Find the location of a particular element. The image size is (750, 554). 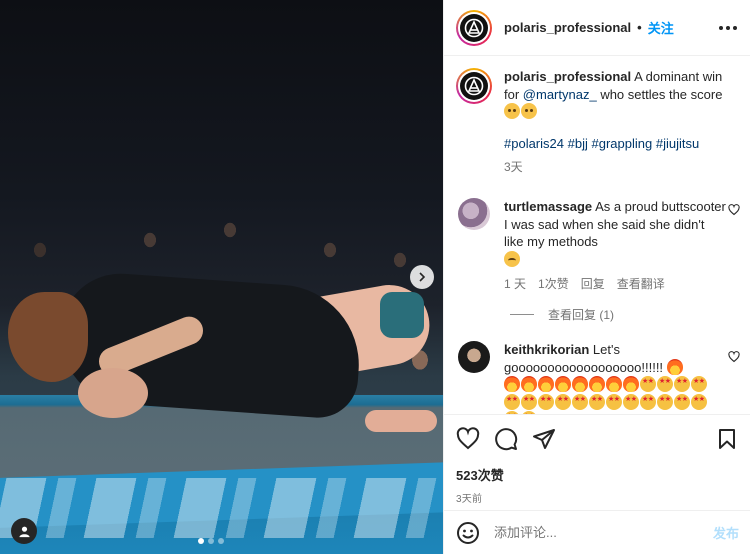

hashtag: #bjj is located at coordinates (578, 143).